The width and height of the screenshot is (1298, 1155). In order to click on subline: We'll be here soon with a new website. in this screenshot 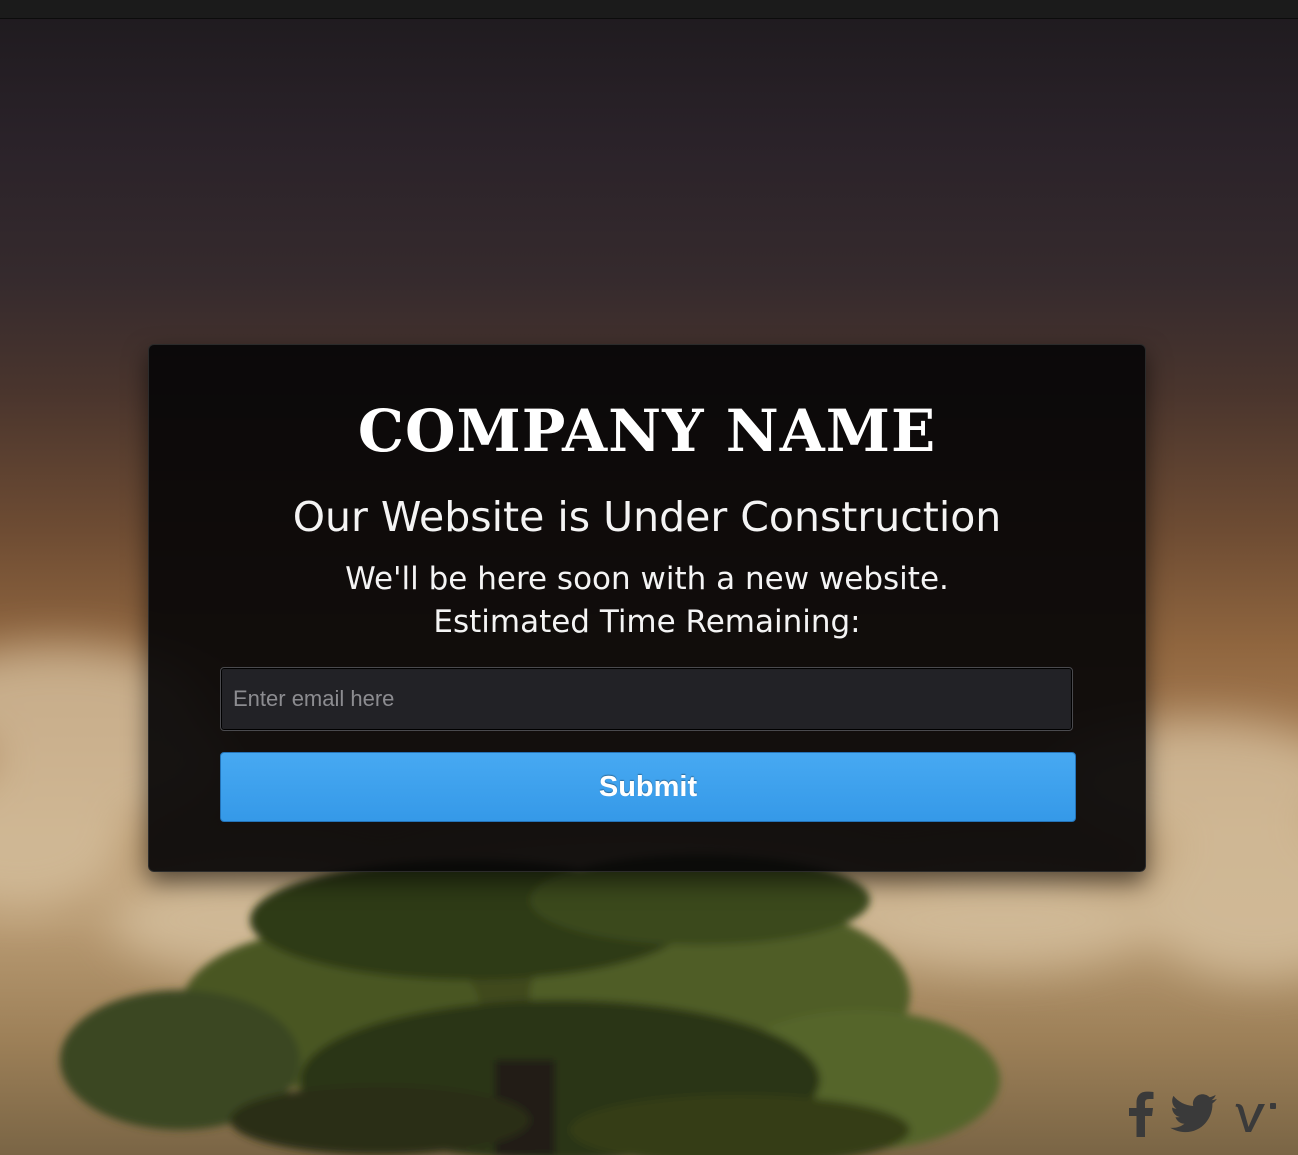, I will do `click(647, 579)`.